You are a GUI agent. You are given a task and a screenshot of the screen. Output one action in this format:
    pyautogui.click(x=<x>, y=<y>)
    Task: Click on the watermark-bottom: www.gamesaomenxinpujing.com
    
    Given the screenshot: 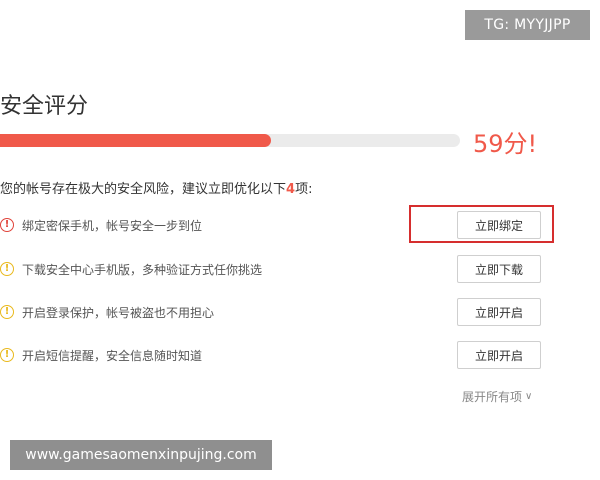 What is the action you would take?
    pyautogui.click(x=141, y=455)
    